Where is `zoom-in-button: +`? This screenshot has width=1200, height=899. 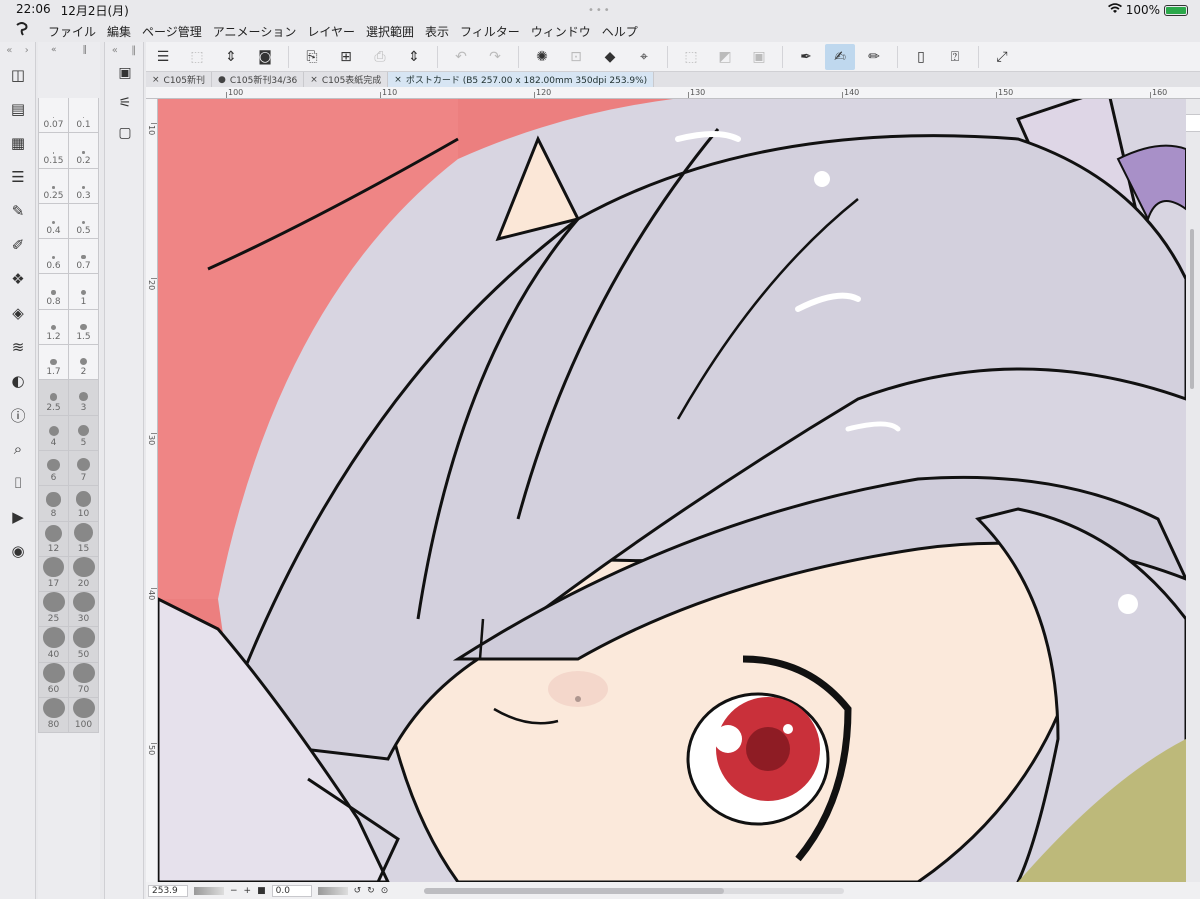
zoom-in-button: + is located at coordinates (248, 891).